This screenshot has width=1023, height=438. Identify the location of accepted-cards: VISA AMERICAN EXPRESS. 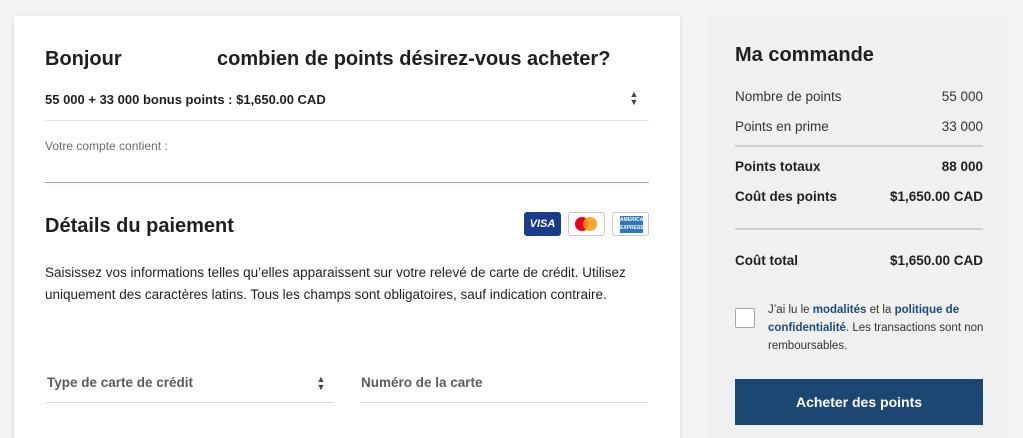
(586, 224).